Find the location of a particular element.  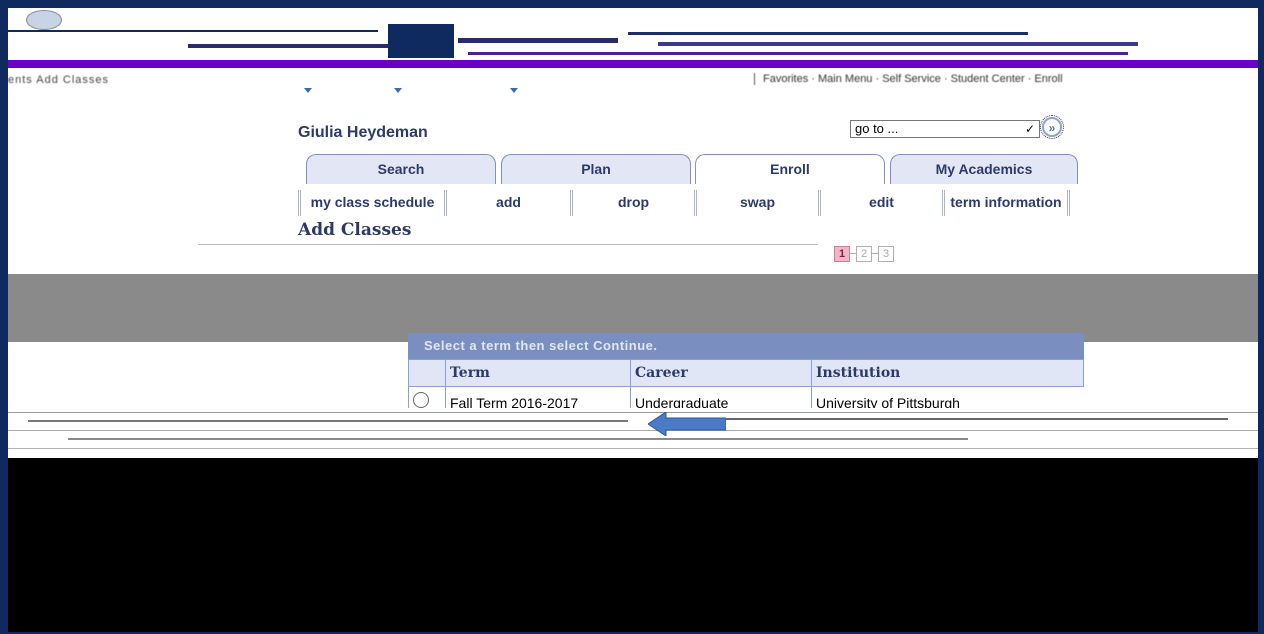

student-name: Giulia Heydeman is located at coordinates (363, 132).